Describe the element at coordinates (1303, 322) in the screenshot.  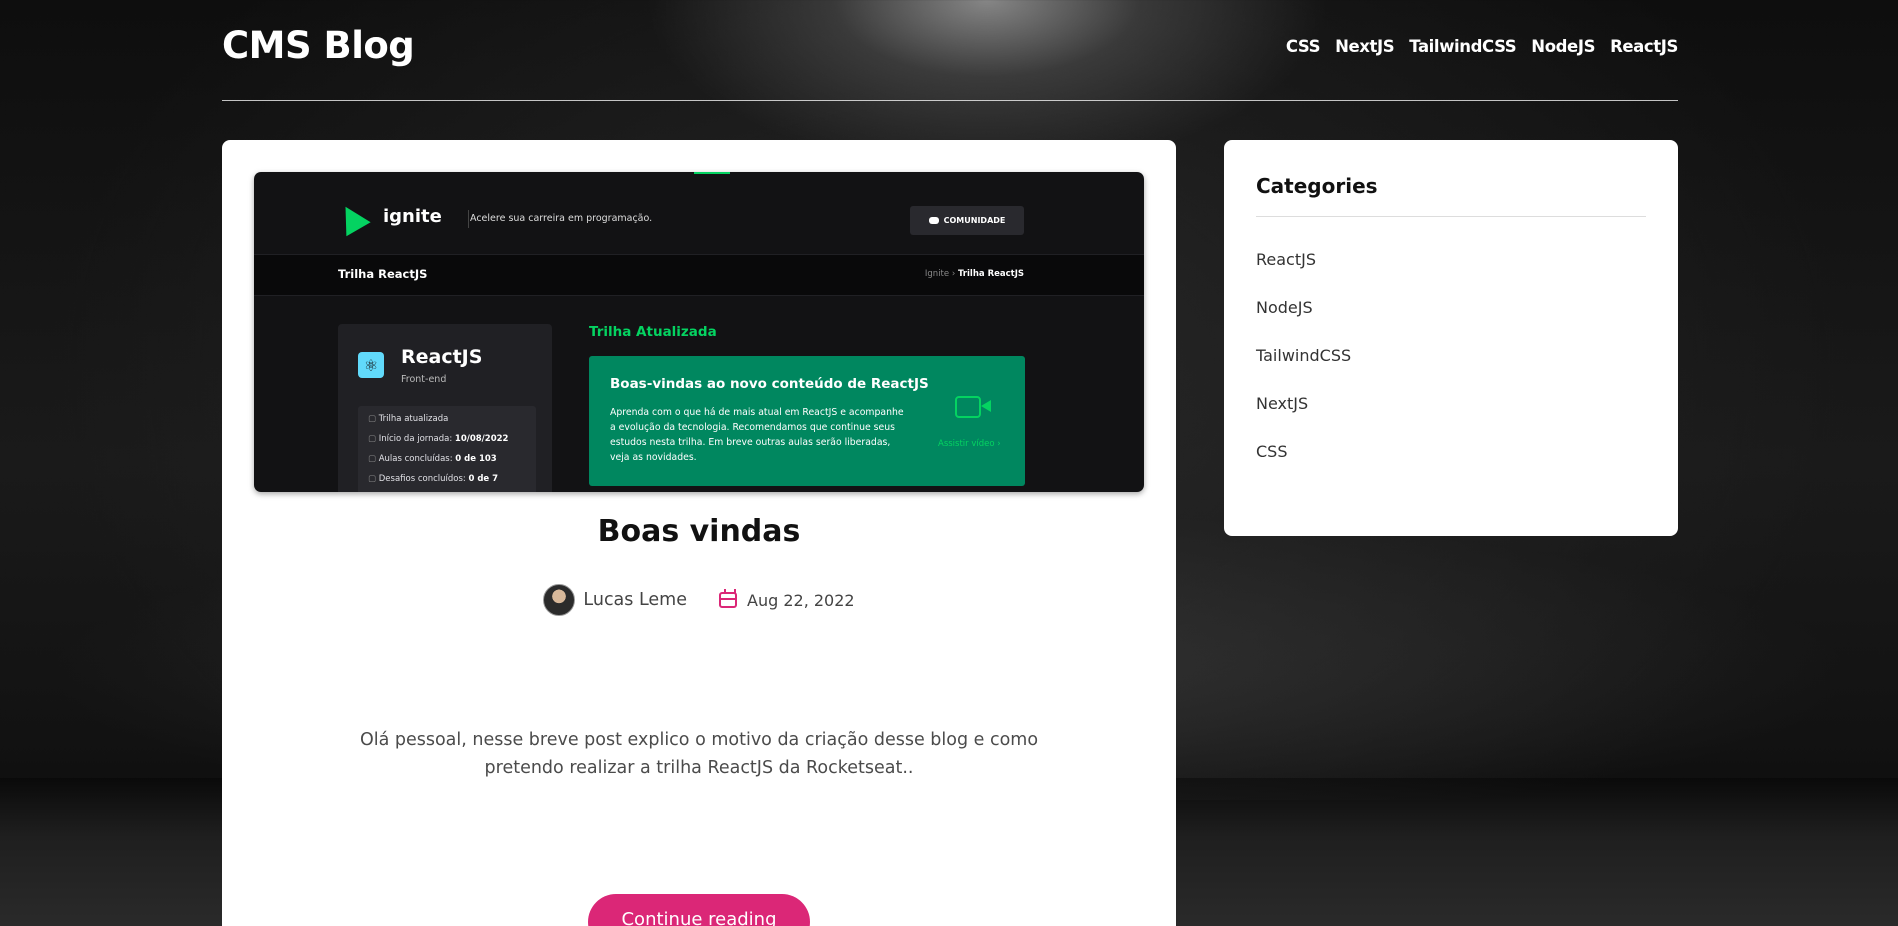
I see `category-link-nodejs: NodeJS` at that location.